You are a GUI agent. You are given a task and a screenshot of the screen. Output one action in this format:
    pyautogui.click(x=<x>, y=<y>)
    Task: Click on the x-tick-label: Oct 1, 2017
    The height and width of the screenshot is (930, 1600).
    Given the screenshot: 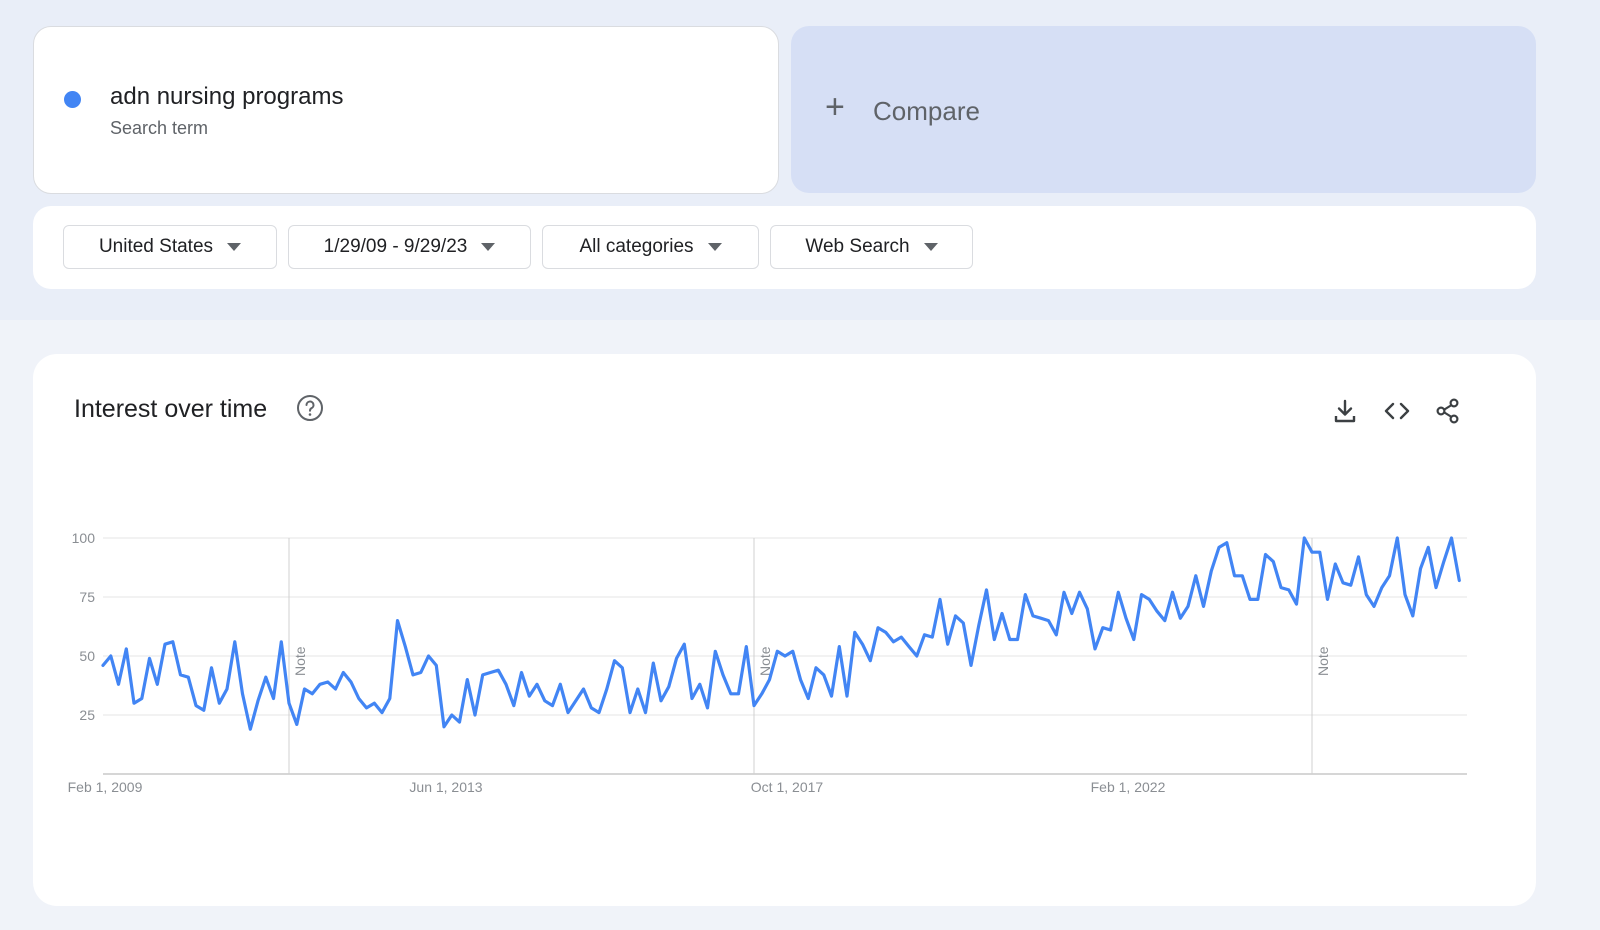 What is the action you would take?
    pyautogui.click(x=787, y=787)
    